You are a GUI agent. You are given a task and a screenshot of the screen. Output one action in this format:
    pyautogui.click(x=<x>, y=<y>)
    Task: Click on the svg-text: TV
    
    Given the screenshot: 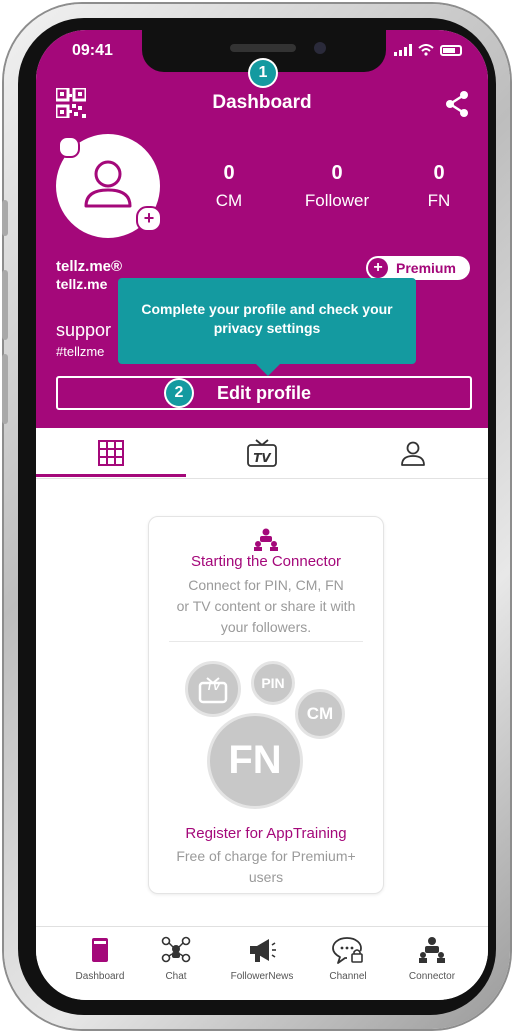 What is the action you would take?
    pyautogui.click(x=262, y=458)
    